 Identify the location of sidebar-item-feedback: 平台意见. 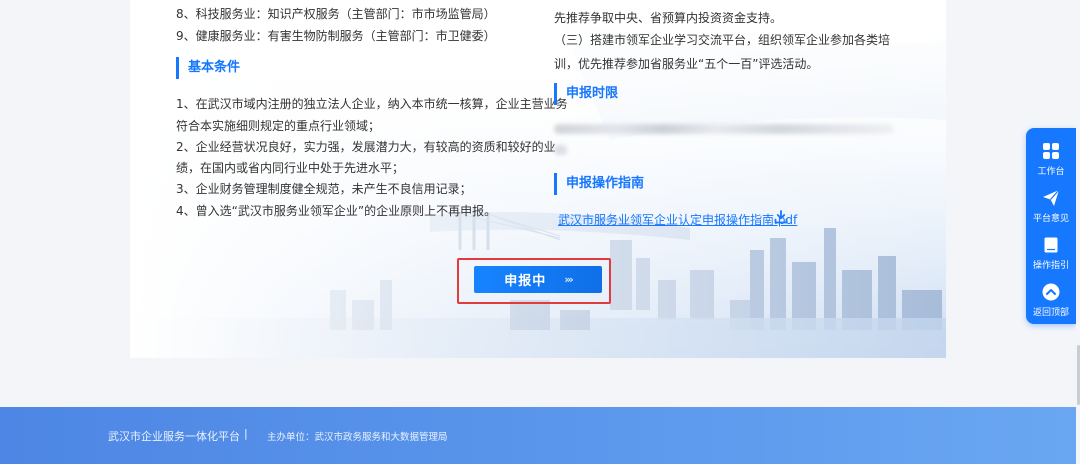
(1051, 206).